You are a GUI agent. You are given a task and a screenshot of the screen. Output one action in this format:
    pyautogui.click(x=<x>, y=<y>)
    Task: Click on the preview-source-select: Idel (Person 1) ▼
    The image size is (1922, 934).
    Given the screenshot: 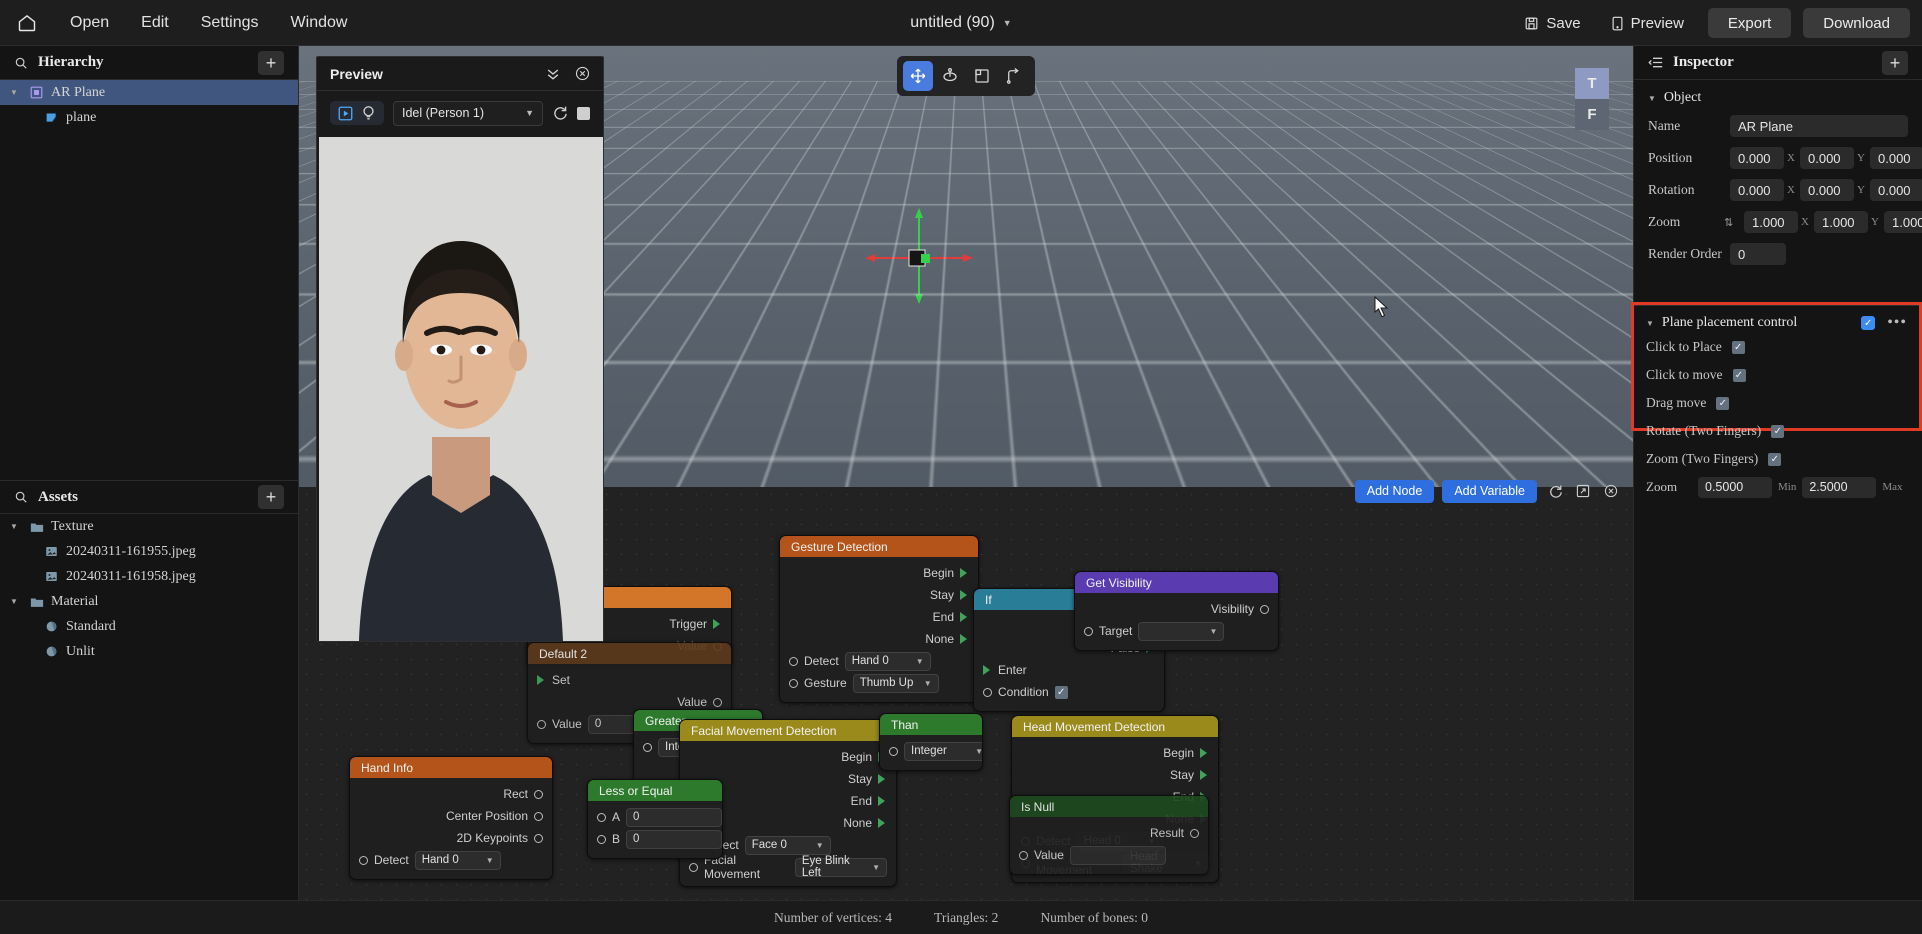 What is the action you would take?
    pyautogui.click(x=468, y=113)
    